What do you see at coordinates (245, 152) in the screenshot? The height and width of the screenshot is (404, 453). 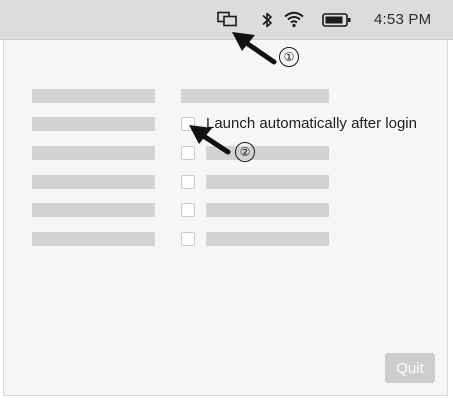 I see `callout-number: ②` at bounding box center [245, 152].